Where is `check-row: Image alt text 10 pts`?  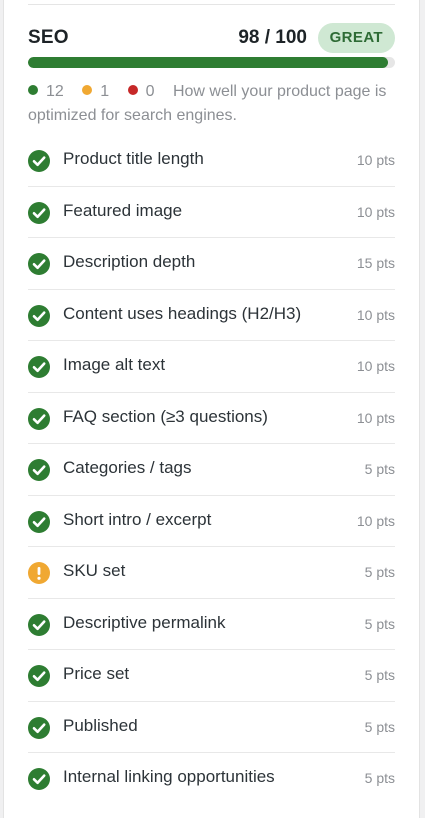 check-row: Image alt text 10 pts is located at coordinates (211, 367).